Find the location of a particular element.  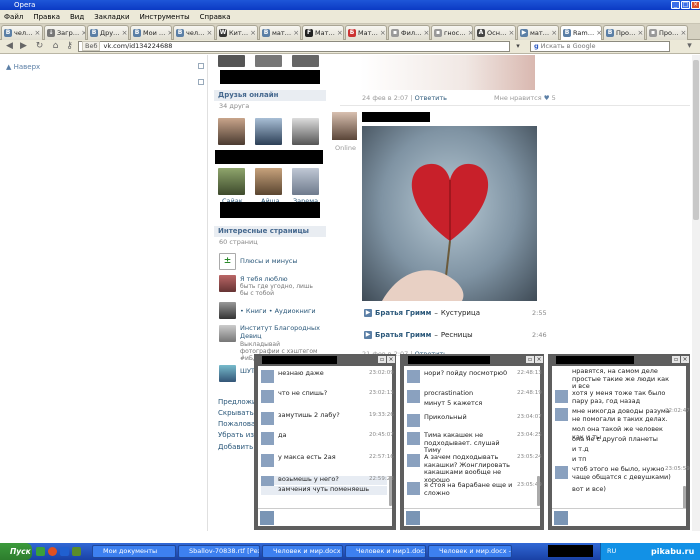

tab-item: Bчел… × is located at coordinates (194, 32).